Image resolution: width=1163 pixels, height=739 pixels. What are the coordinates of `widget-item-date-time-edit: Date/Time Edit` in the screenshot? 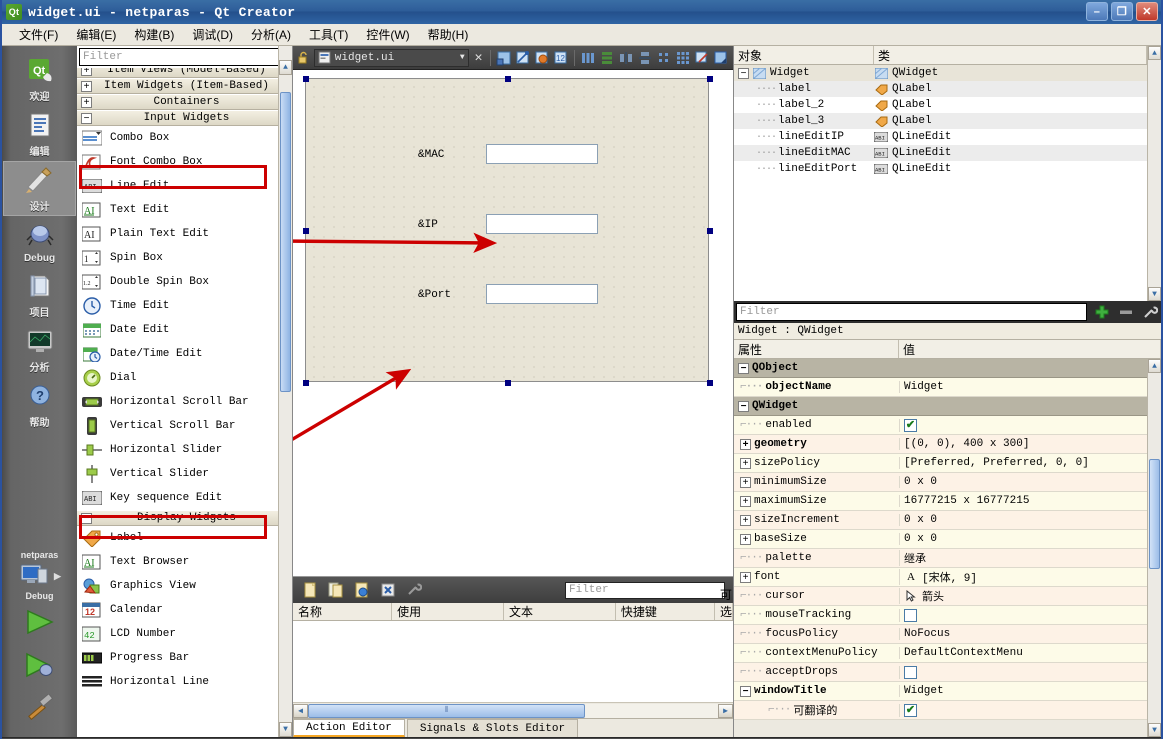 It's located at (184, 354).